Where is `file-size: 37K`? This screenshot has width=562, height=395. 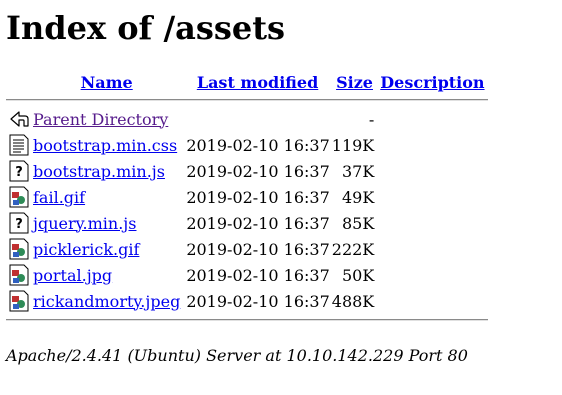 file-size: 37K is located at coordinates (358, 171).